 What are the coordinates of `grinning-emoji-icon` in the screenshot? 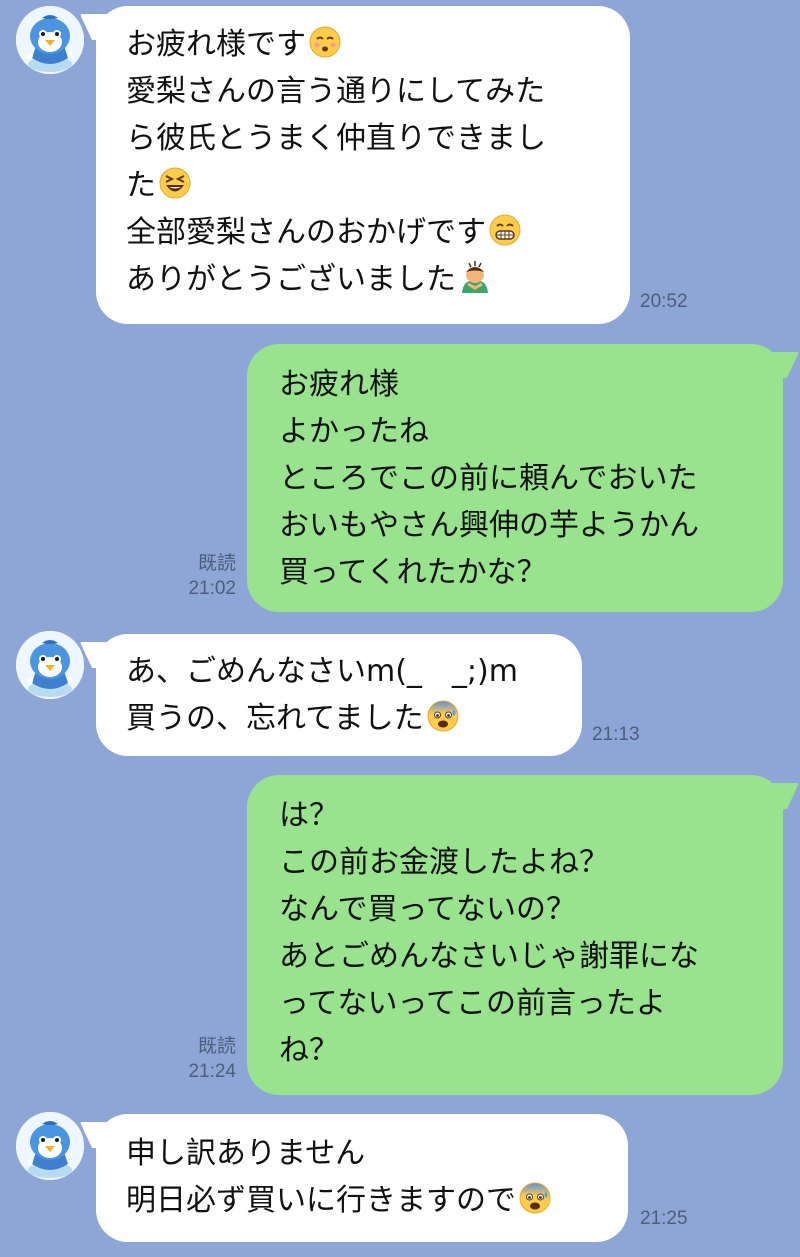 It's located at (505, 230).